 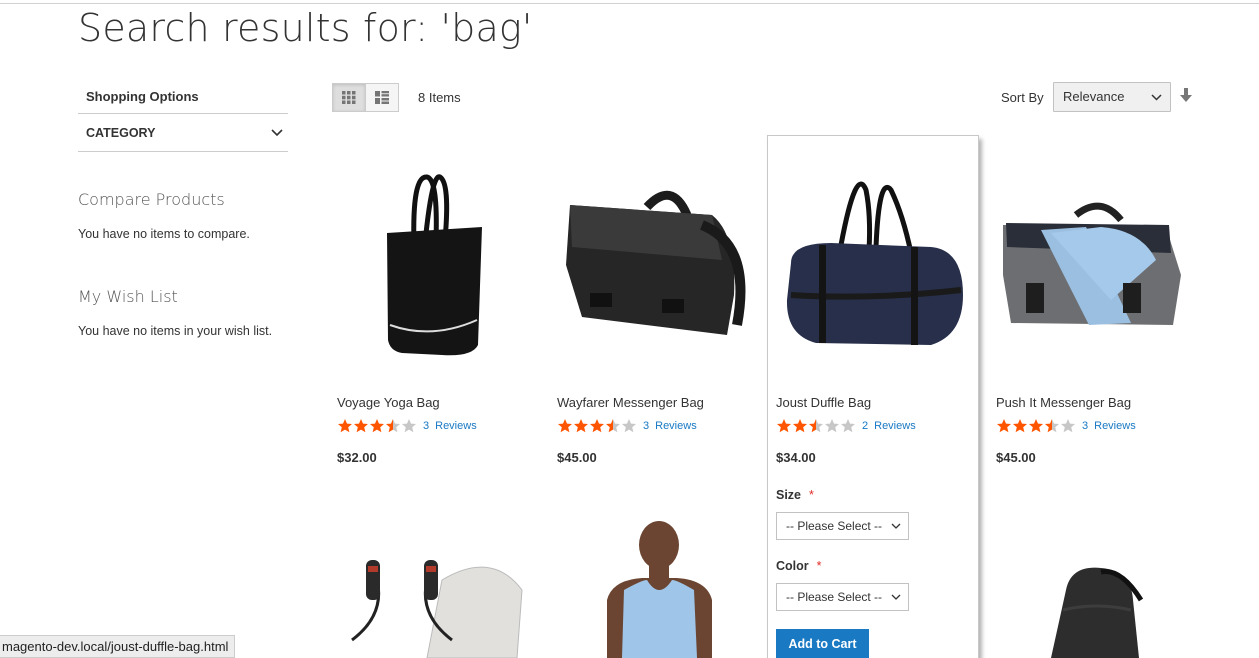 What do you see at coordinates (175, 331) in the screenshot?
I see `wishlist-empty-text: You have no items in your wish list.` at bounding box center [175, 331].